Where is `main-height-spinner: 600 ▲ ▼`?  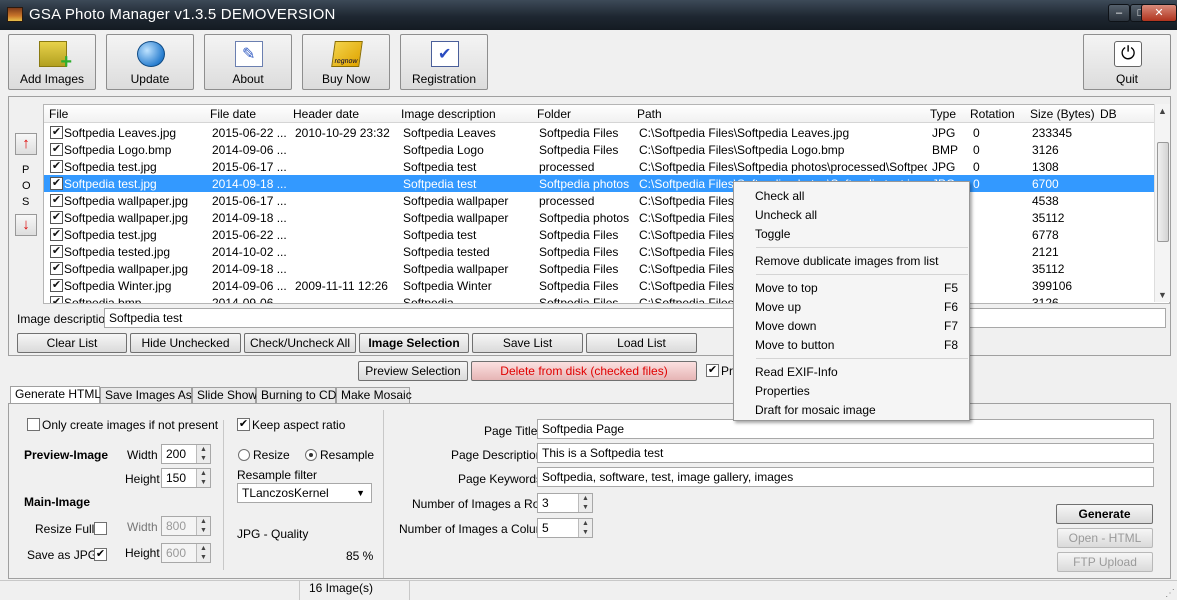 main-height-spinner: 600 ▲ ▼ is located at coordinates (186, 553).